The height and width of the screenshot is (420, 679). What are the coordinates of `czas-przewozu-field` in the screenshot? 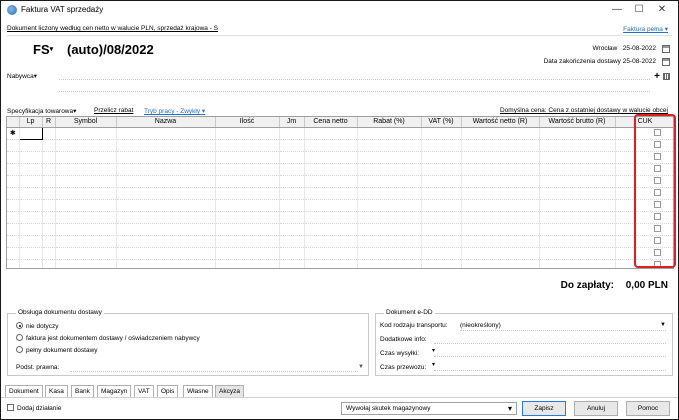 It's located at (550, 370).